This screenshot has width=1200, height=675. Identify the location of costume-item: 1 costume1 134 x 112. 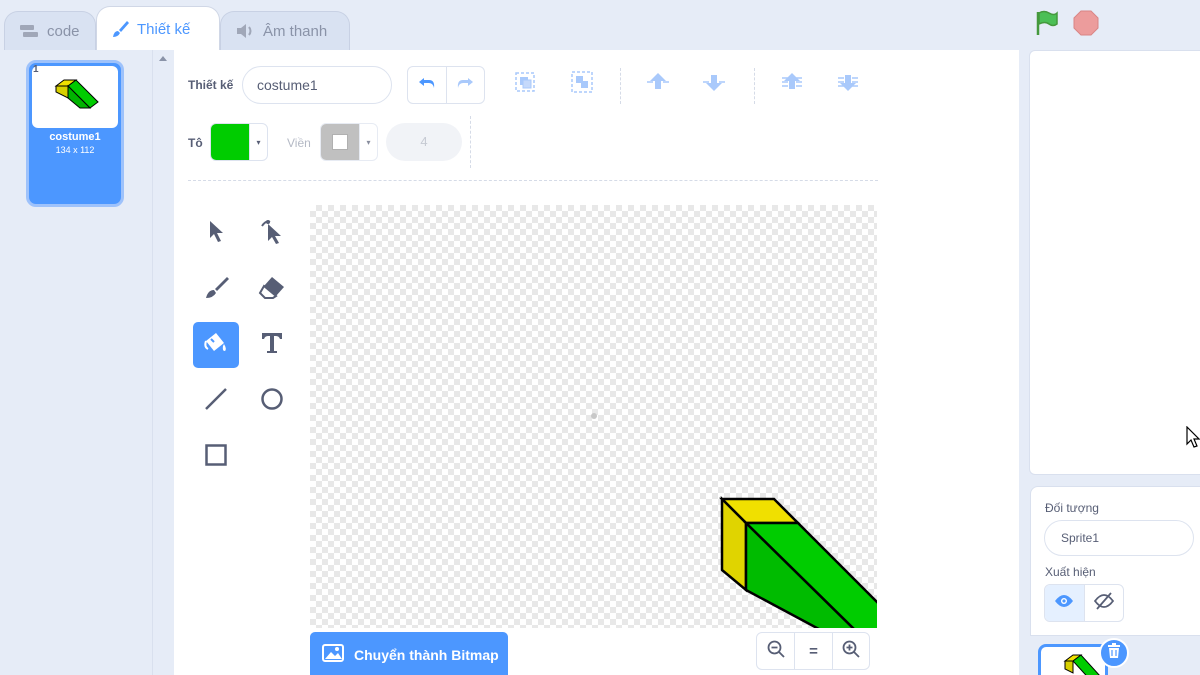
(75, 133).